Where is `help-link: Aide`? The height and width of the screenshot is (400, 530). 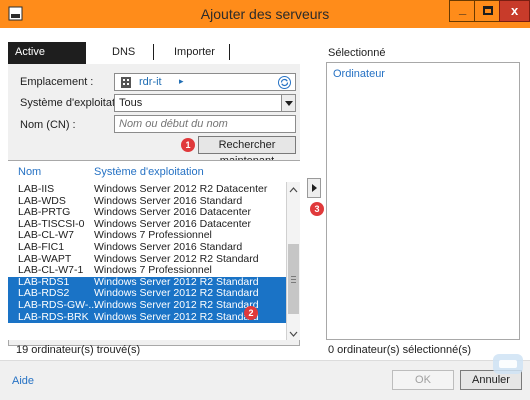 help-link: Aide is located at coordinates (23, 381).